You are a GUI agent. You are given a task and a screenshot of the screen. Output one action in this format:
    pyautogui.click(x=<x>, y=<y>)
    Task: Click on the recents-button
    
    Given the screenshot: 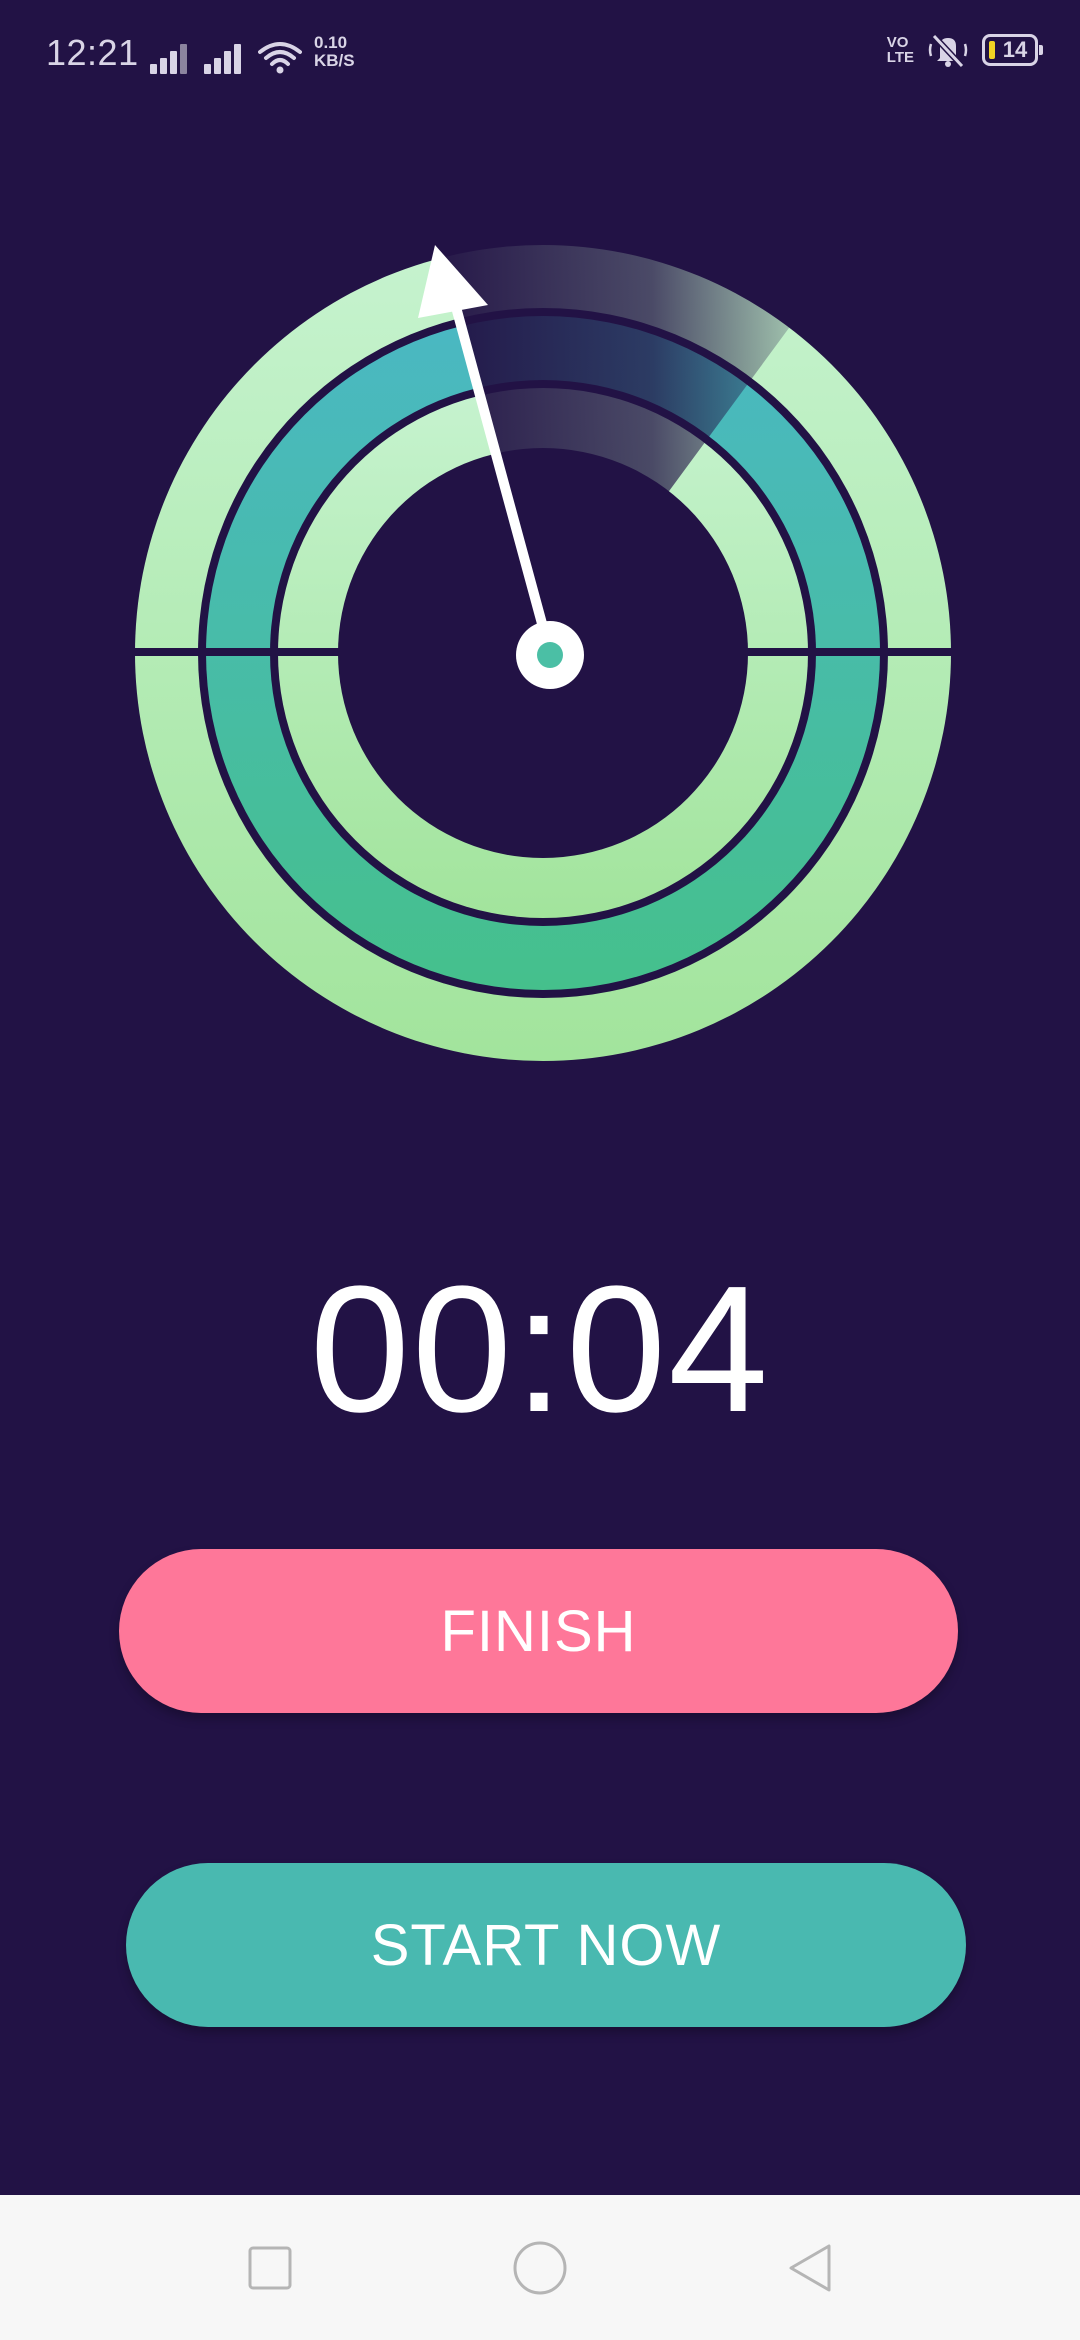 What is the action you would take?
    pyautogui.click(x=270, y=2268)
    